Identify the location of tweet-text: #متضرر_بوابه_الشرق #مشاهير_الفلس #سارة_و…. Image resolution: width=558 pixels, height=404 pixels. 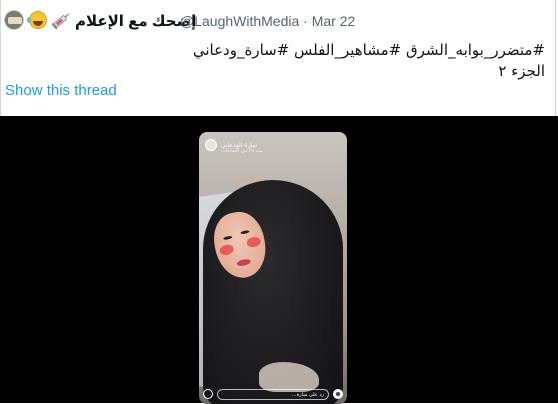
(280, 61).